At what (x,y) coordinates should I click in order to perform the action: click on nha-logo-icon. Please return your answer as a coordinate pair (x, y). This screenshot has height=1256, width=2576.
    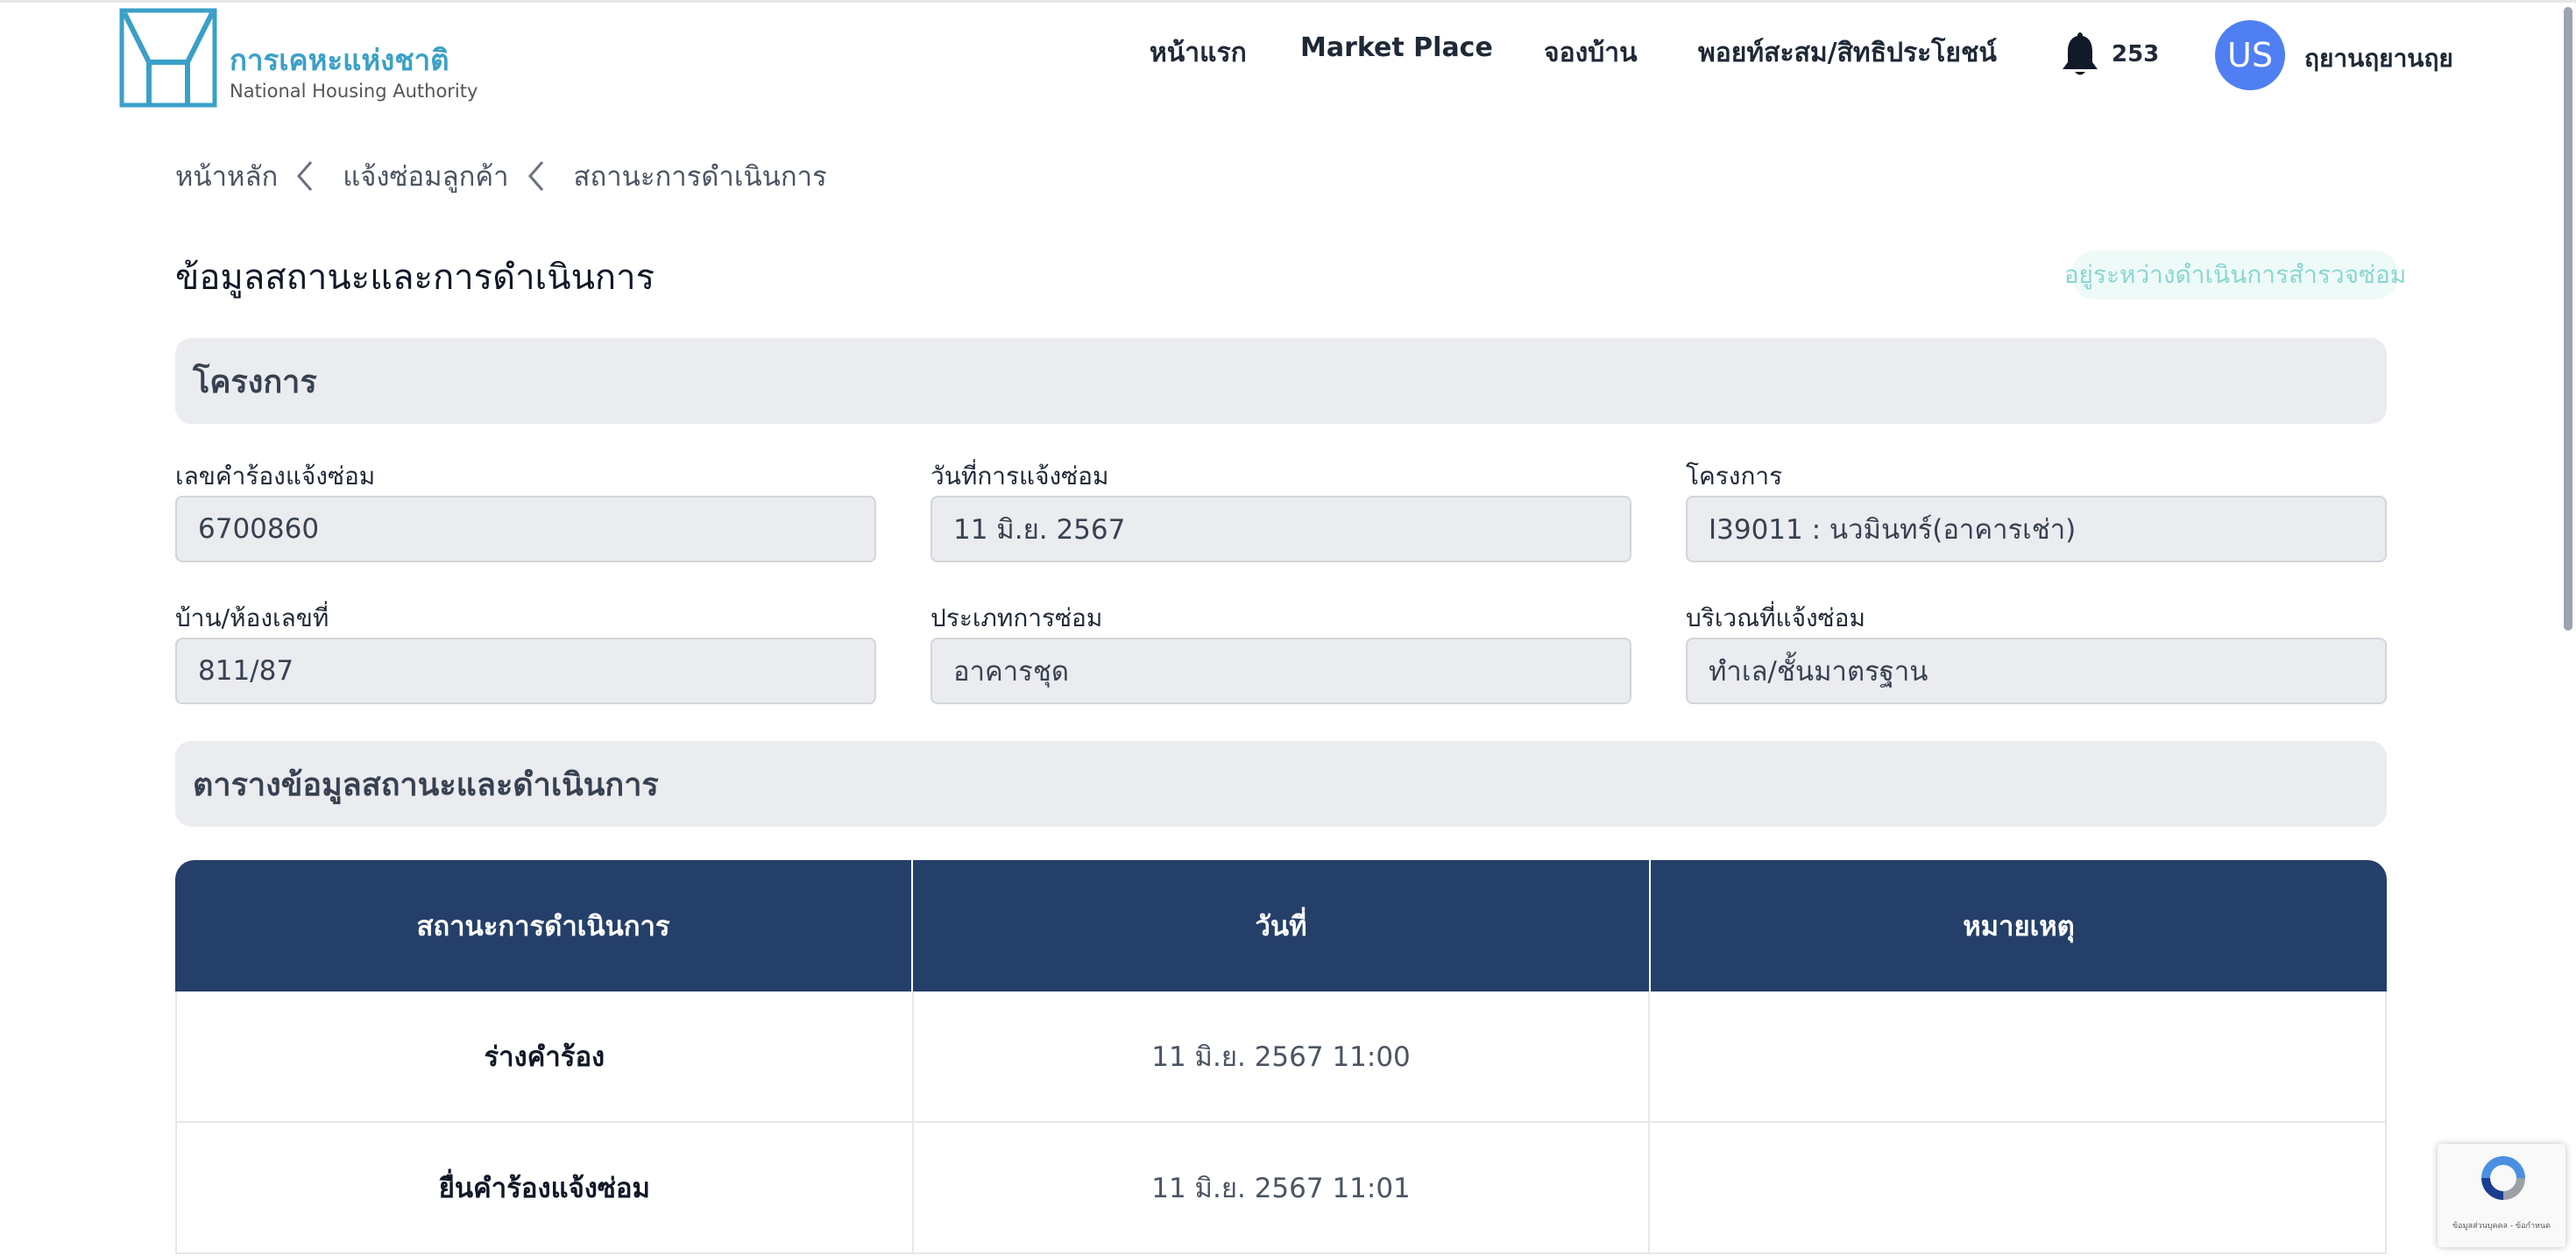
    Looking at the image, I should click on (168, 58).